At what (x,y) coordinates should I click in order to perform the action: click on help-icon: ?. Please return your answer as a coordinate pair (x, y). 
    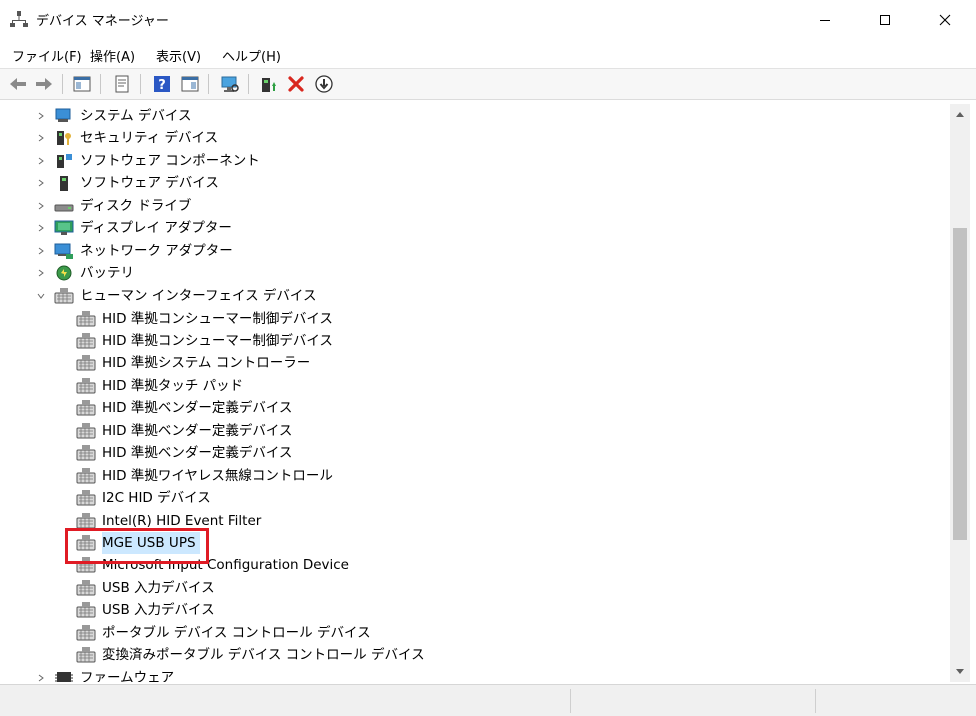
    Looking at the image, I should click on (162, 84).